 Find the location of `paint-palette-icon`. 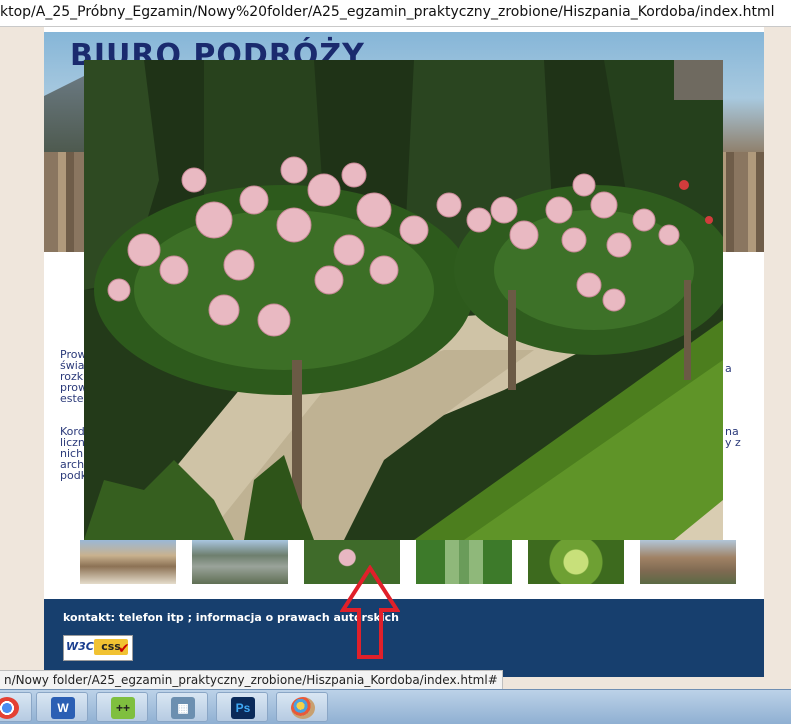

paint-palette-icon is located at coordinates (303, 708).